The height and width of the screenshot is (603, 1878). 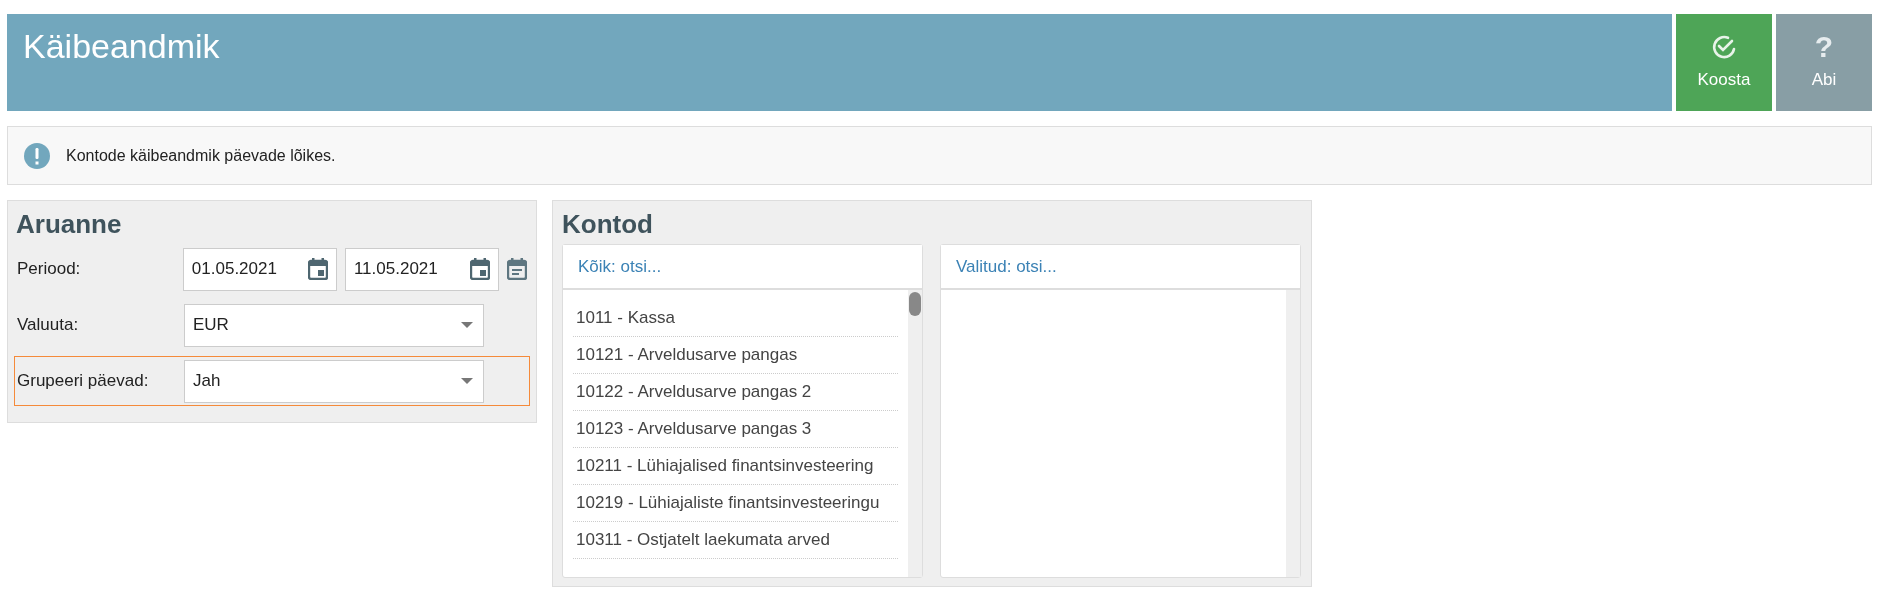 I want to click on list-item: 10121 - Arveldusarve pangas, so click(x=735, y=356).